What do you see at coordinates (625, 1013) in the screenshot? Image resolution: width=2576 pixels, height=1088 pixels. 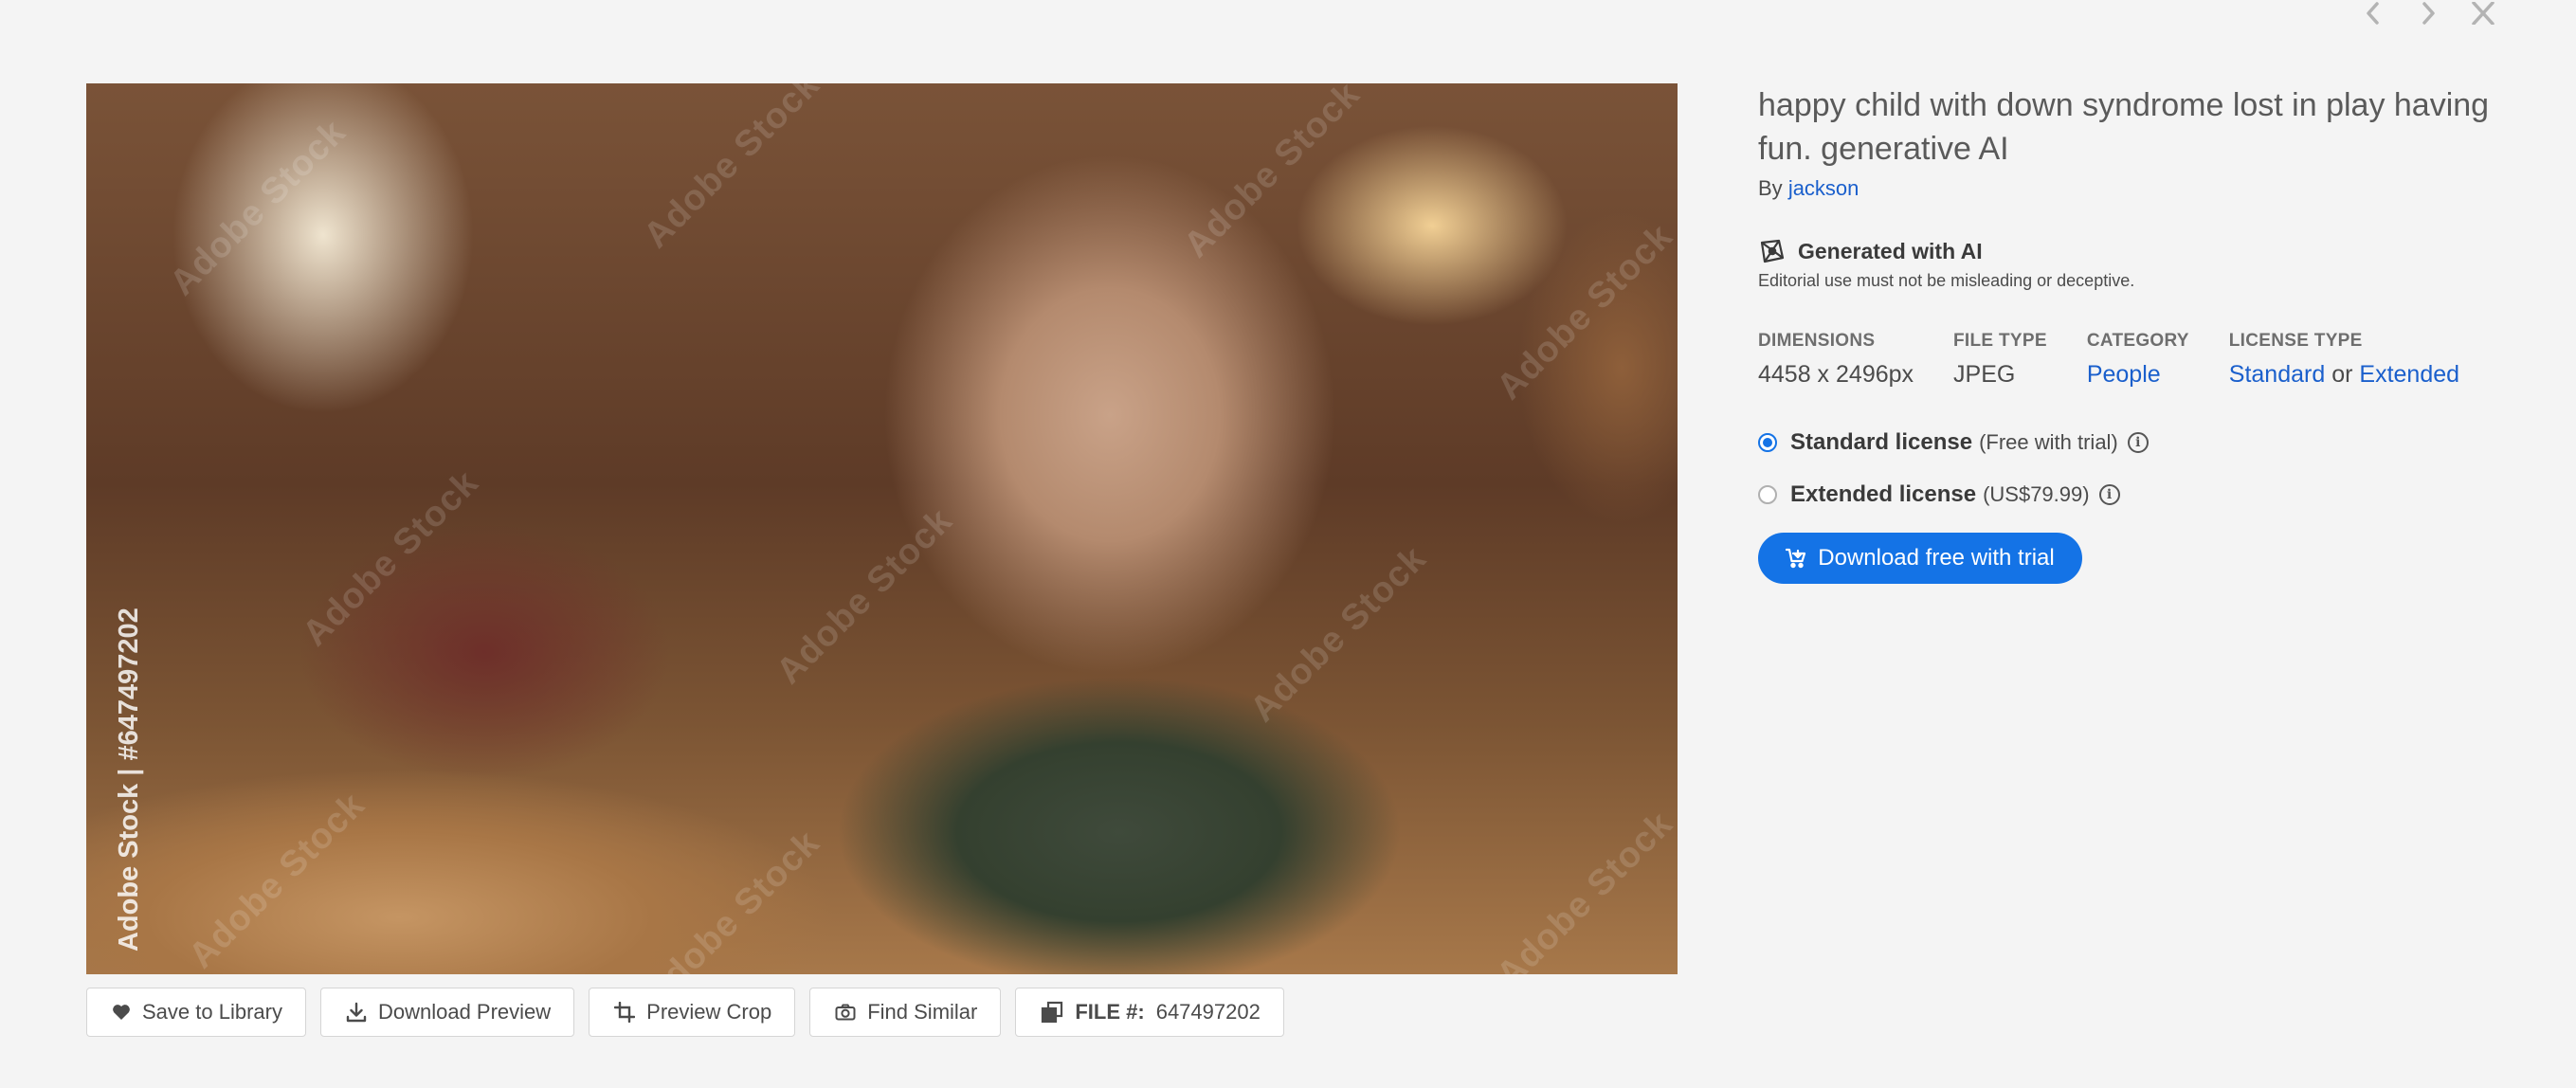 I see `crop-icon` at bounding box center [625, 1013].